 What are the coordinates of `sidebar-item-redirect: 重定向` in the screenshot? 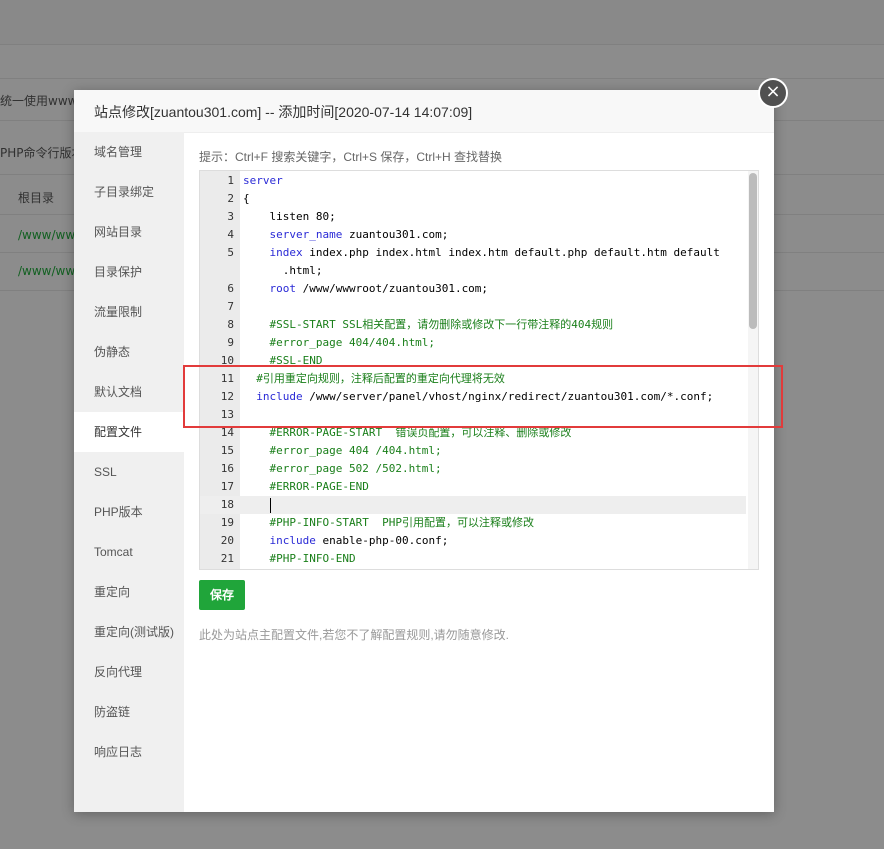 It's located at (129, 592).